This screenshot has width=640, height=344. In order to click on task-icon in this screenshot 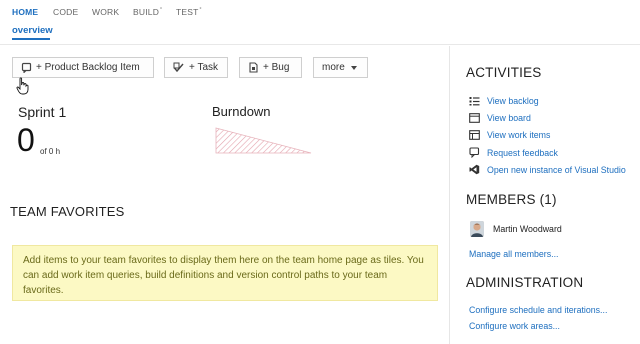, I will do `click(178, 67)`.